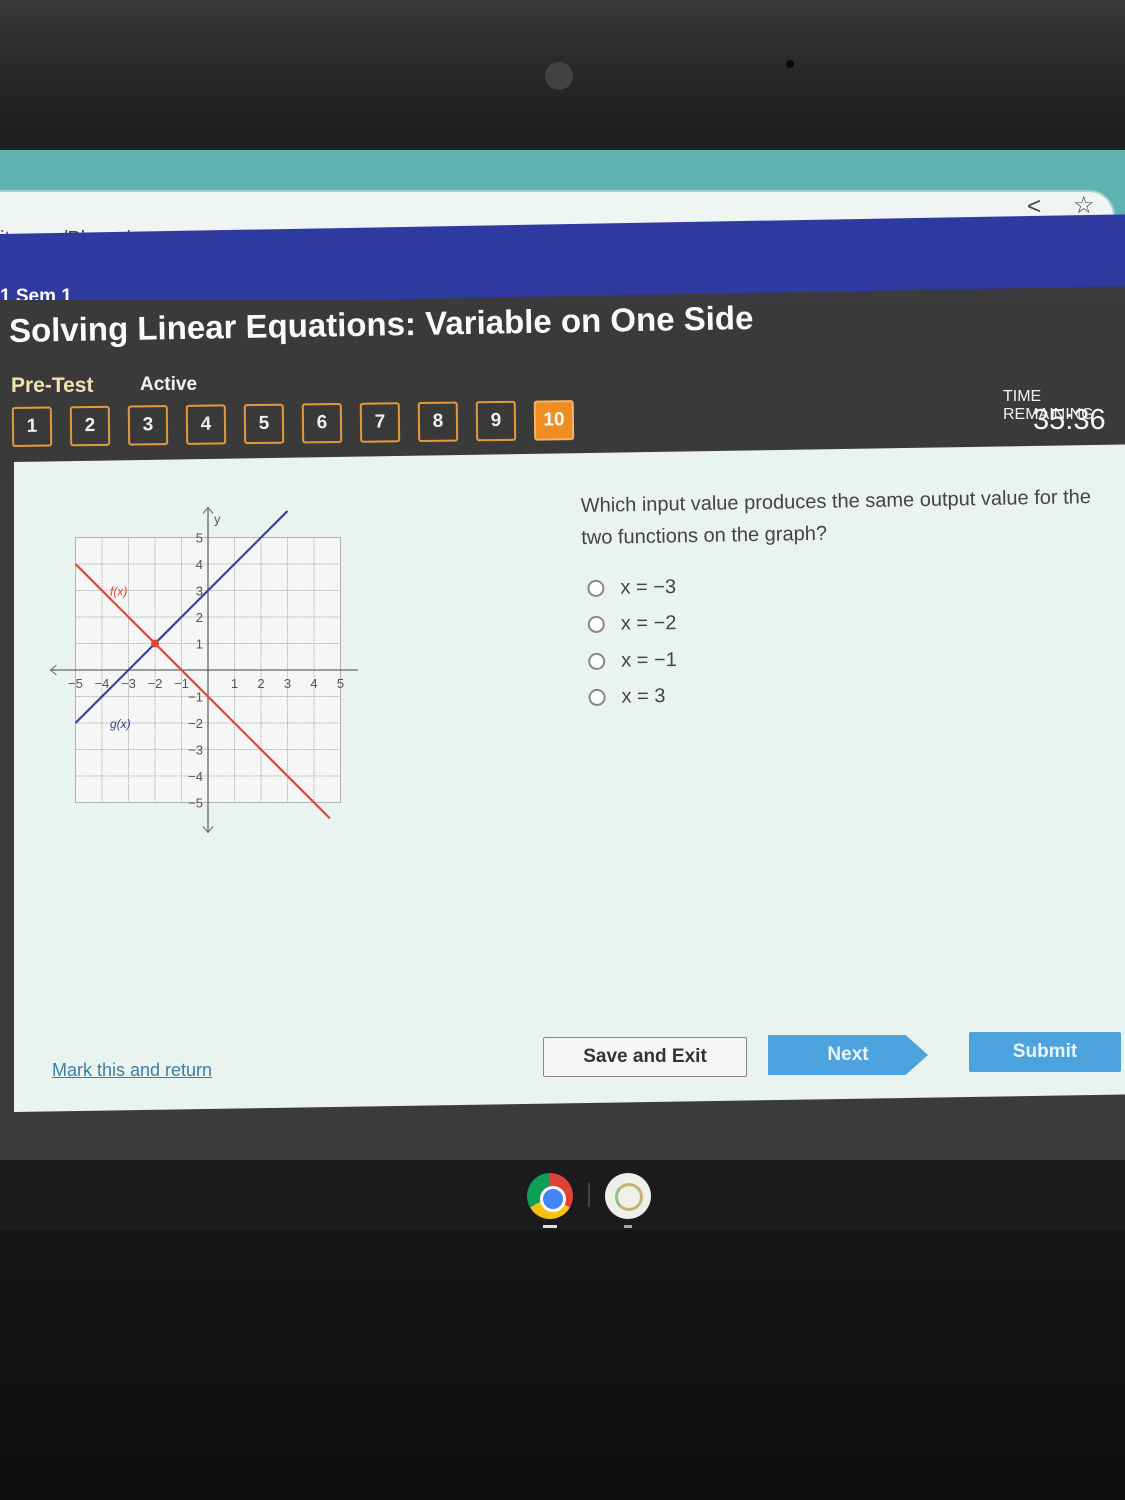 The image size is (1125, 1500). Describe the element at coordinates (648, 623) in the screenshot. I see `option-label: x = −2` at that location.